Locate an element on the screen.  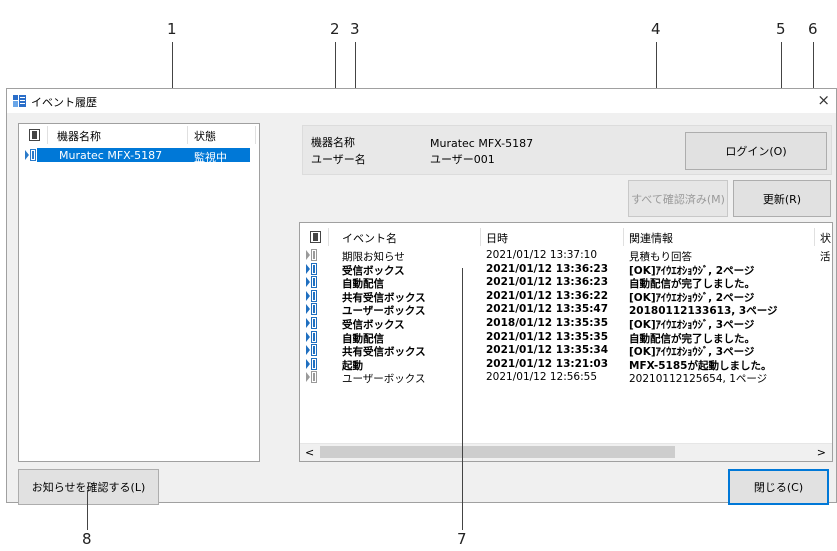
scroll-left-arrow: < is located at coordinates (309, 452).